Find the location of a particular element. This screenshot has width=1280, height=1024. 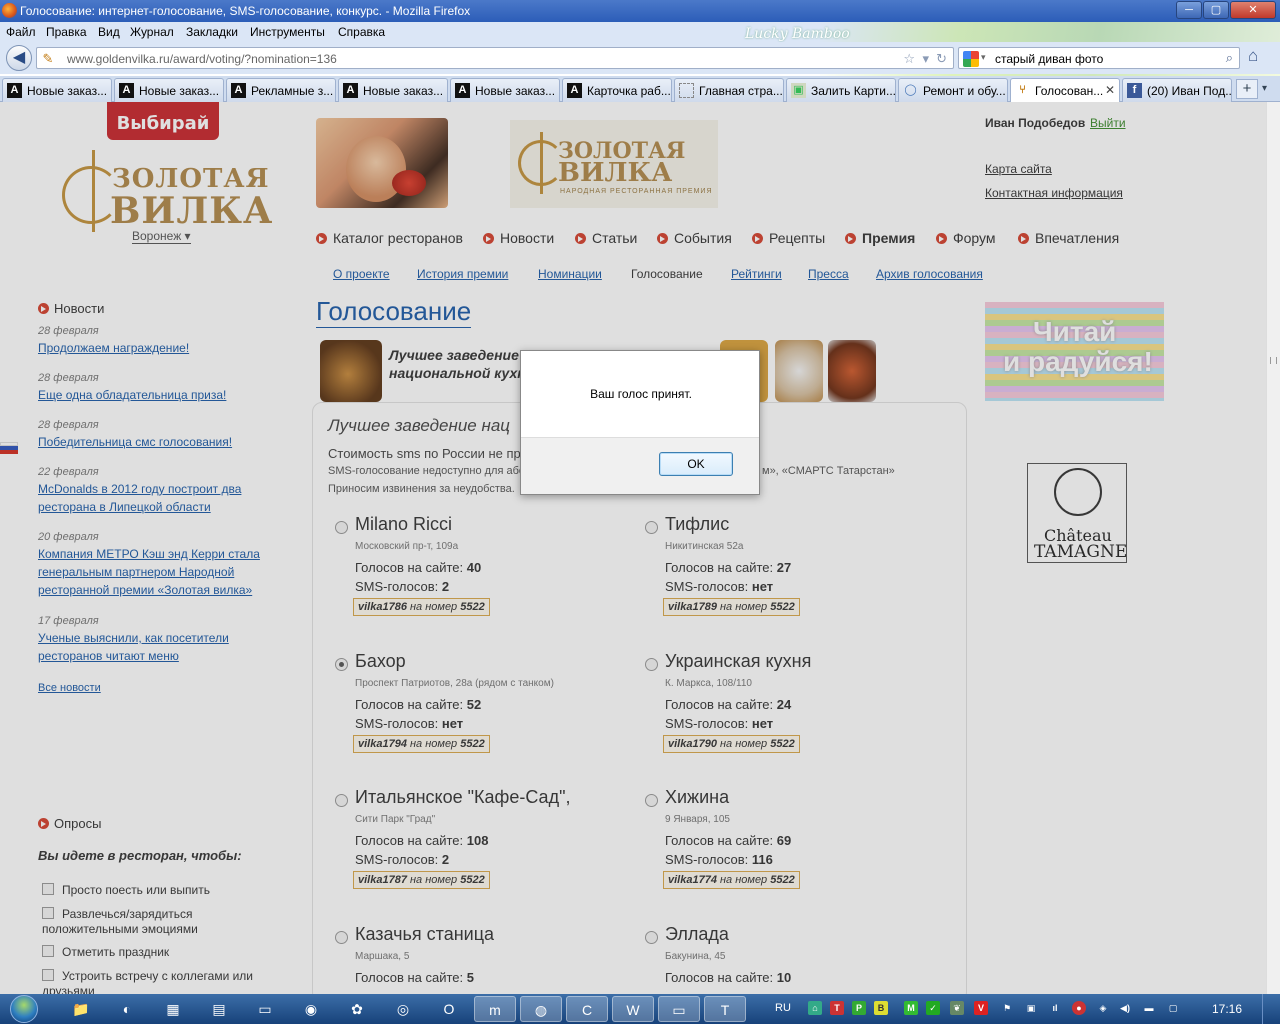

home-icon: ⌂ is located at coordinates (1253, 56).